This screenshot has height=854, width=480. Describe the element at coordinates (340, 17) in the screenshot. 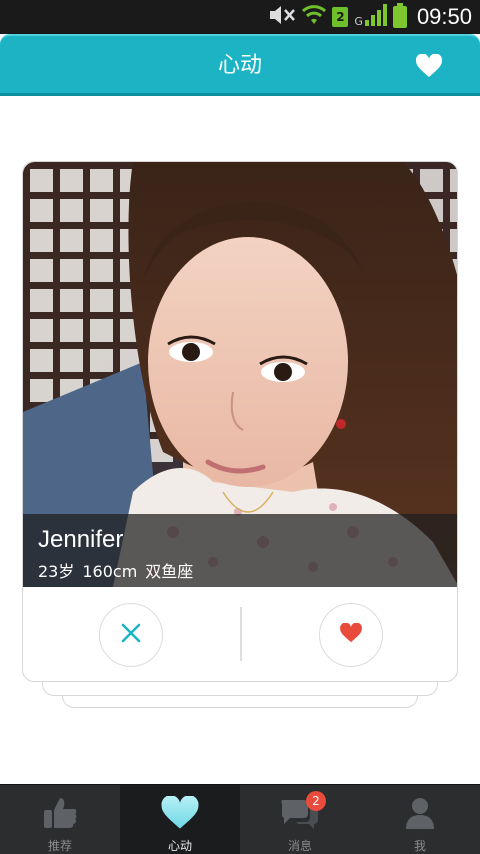

I see `sim-icon: 2` at that location.